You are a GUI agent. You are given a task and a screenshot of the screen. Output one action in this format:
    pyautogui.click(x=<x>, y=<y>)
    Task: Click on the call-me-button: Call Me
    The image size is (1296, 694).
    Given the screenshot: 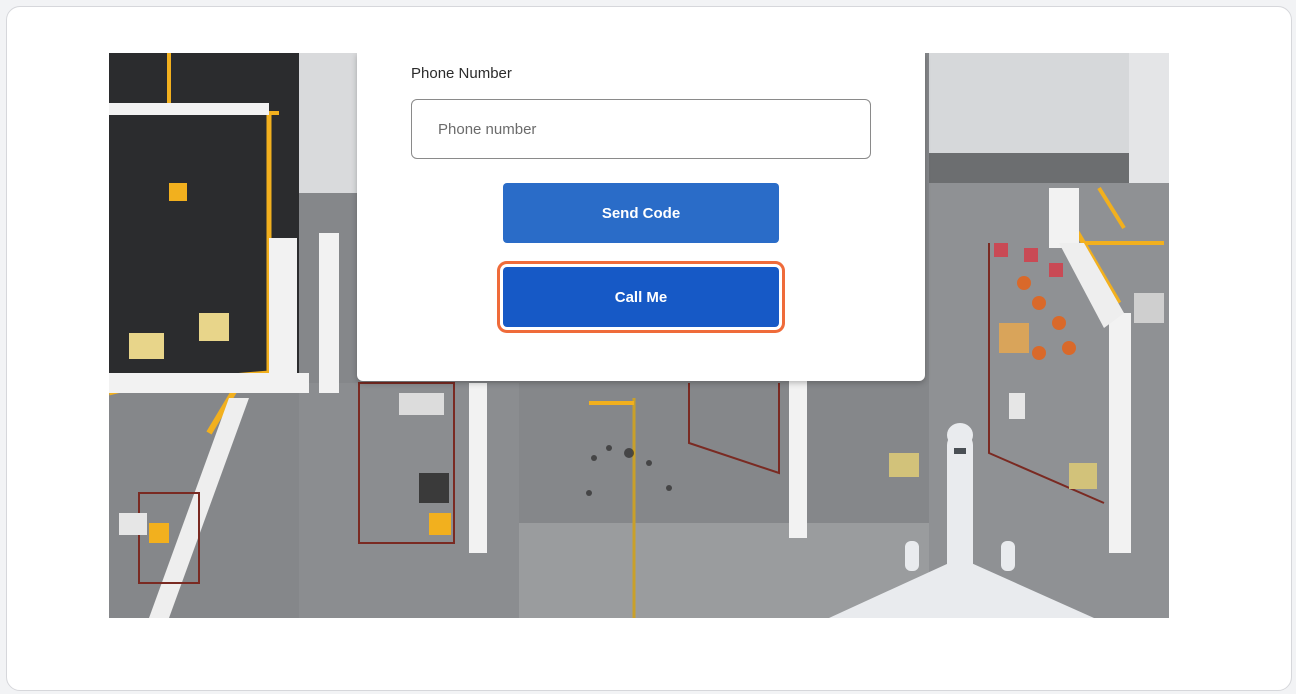 What is the action you would take?
    pyautogui.click(x=641, y=297)
    